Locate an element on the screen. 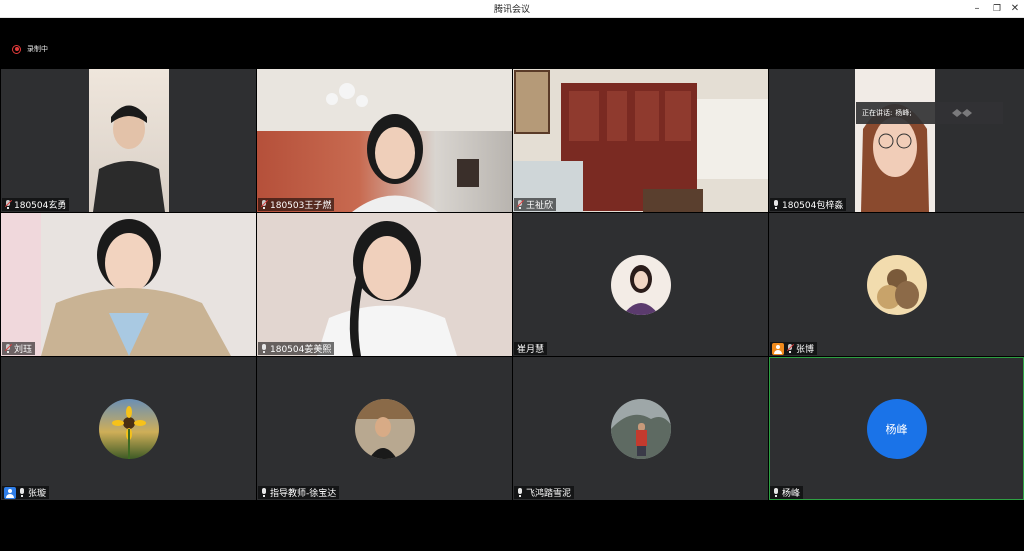 This screenshot has height=551, width=1024. participant-name: 180503王子燃 is located at coordinates (301, 206).